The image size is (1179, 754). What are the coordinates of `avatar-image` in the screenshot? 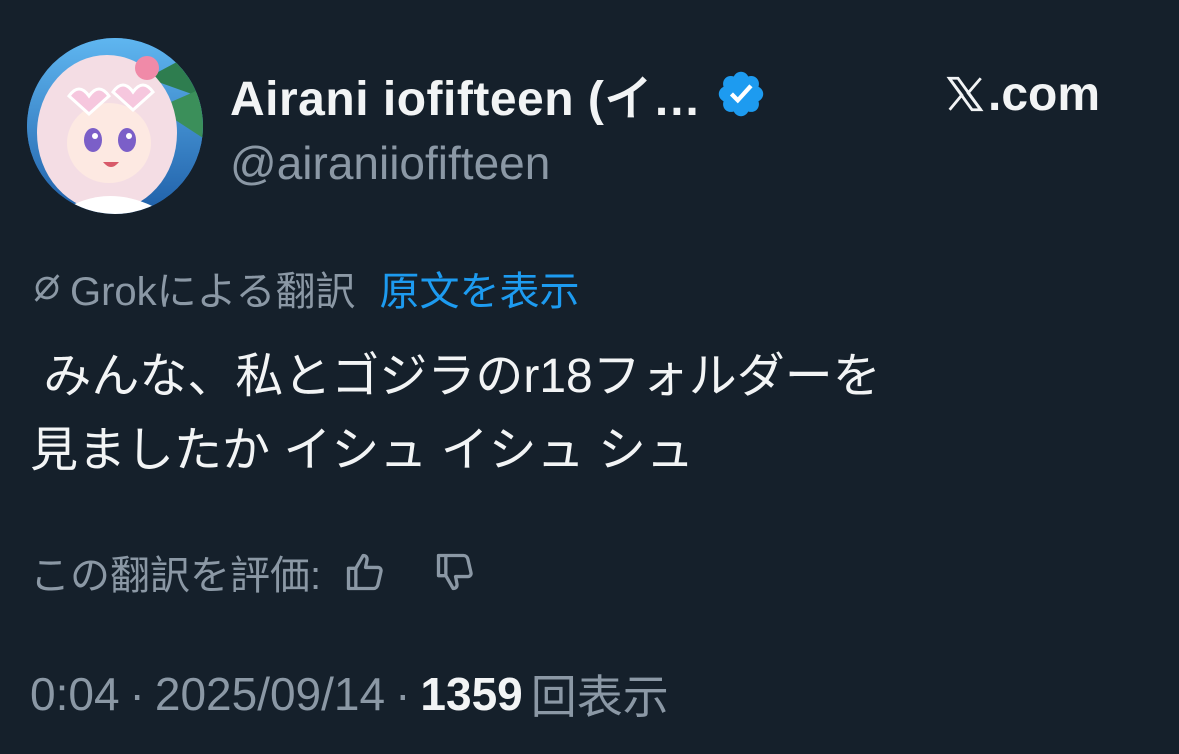 It's located at (115, 126).